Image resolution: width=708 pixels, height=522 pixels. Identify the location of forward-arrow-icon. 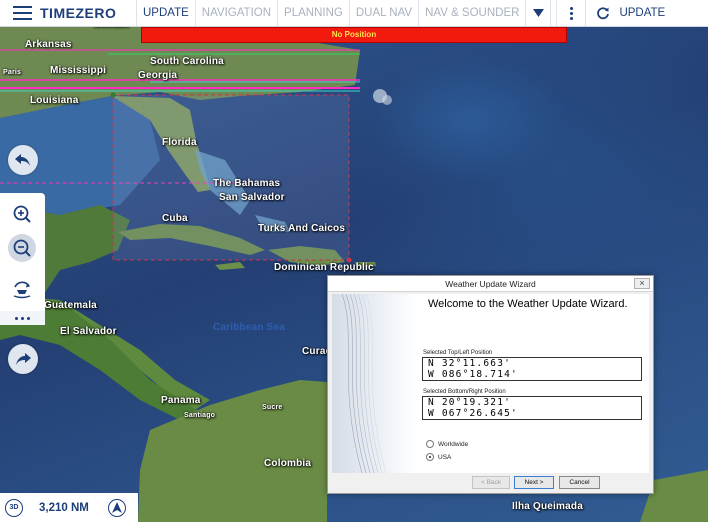
(23, 359).